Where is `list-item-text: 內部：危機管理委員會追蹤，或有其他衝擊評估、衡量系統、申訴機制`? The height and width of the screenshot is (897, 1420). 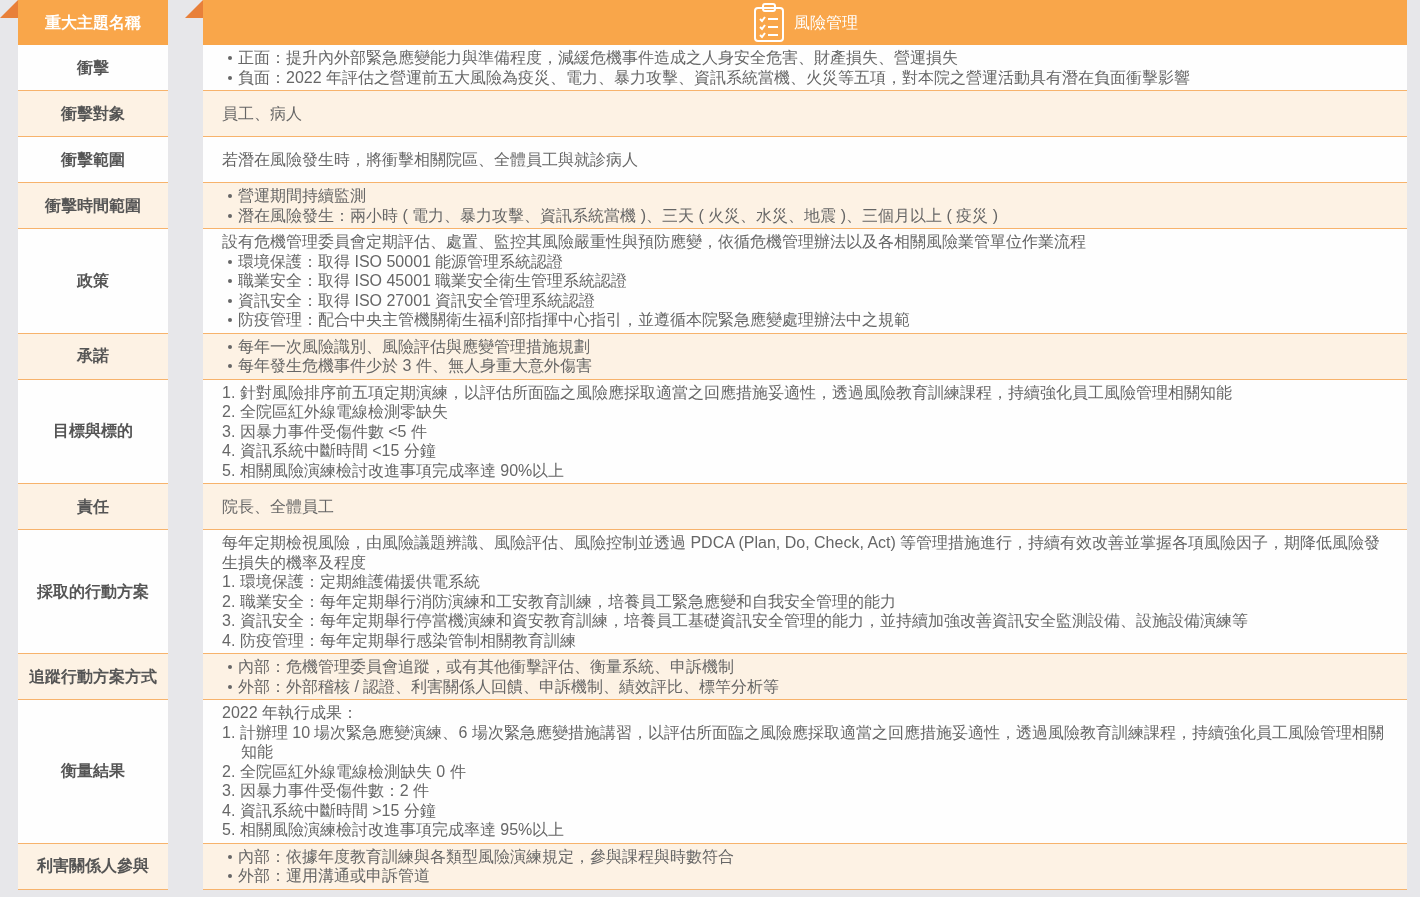 list-item-text: 內部：危機管理委員會追蹤，或有其他衝擊評估、衡量系統、申訴機制 is located at coordinates (486, 667).